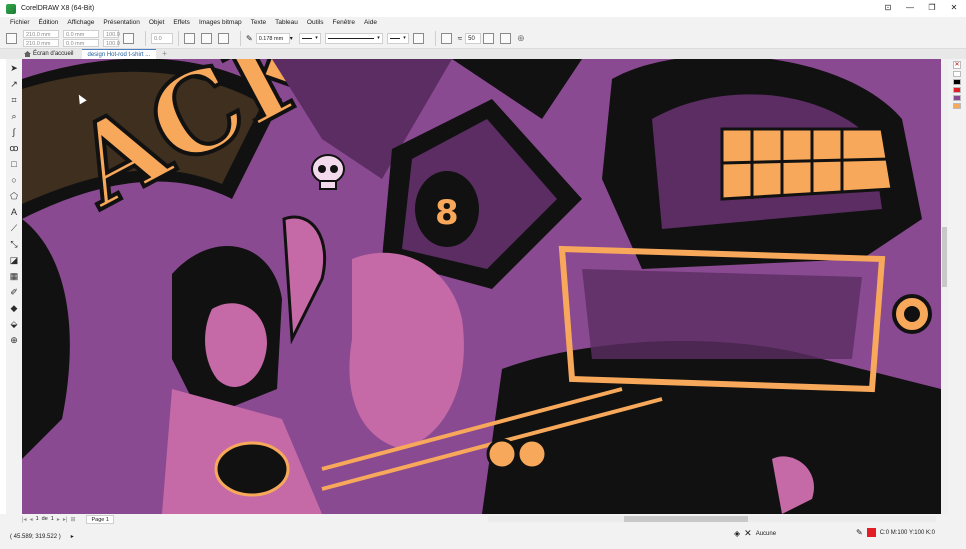 The height and width of the screenshot is (549, 966). Describe the element at coordinates (521, 38) in the screenshot. I see `crosshair-icon: ⊕` at that location.